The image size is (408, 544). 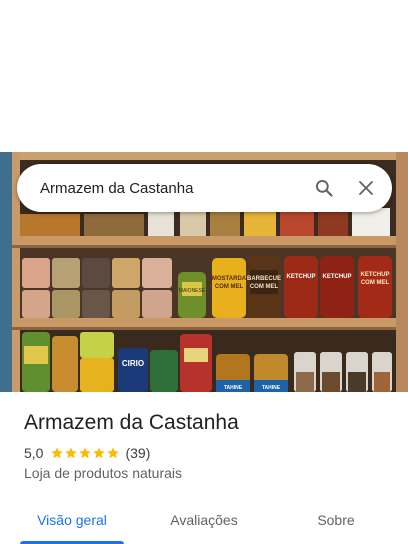 I want to click on maionese-label: MAIONESE, so click(x=192, y=291).